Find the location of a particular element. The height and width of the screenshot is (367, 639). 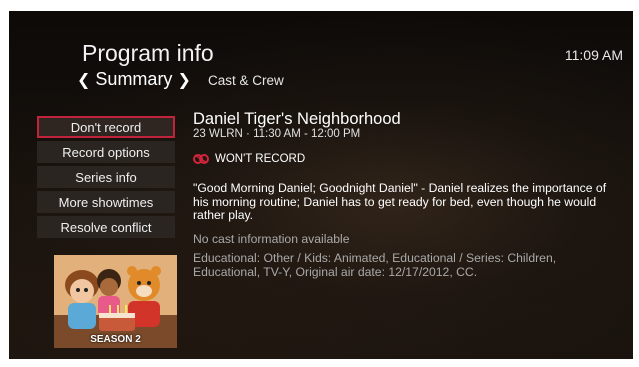

season-label: SEASON 2 is located at coordinates (115, 339).